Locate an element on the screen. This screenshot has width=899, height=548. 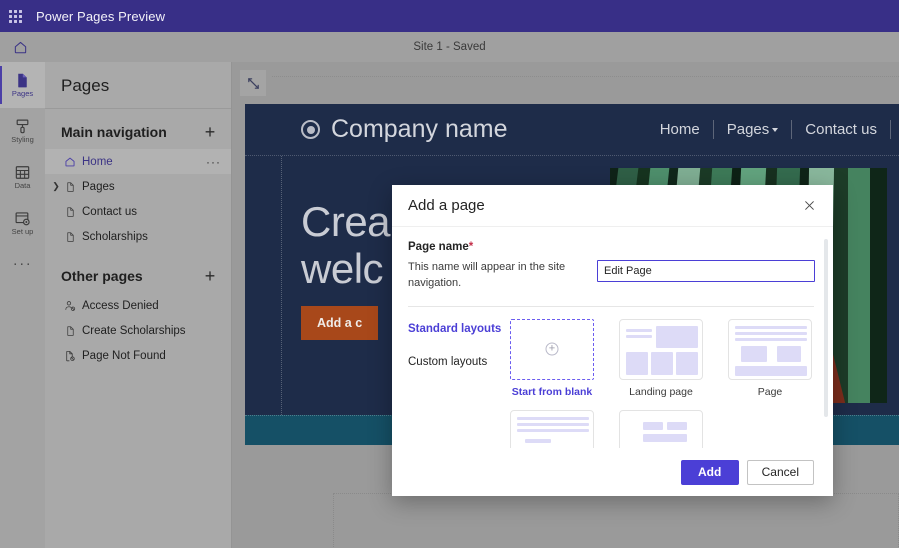
page-name-input is located at coordinates (706, 271).